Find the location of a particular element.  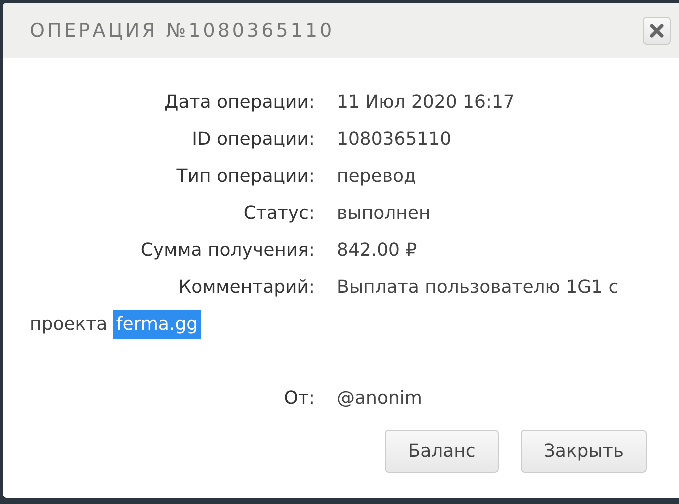

field-label: Сумма получения: is located at coordinates (228, 251).